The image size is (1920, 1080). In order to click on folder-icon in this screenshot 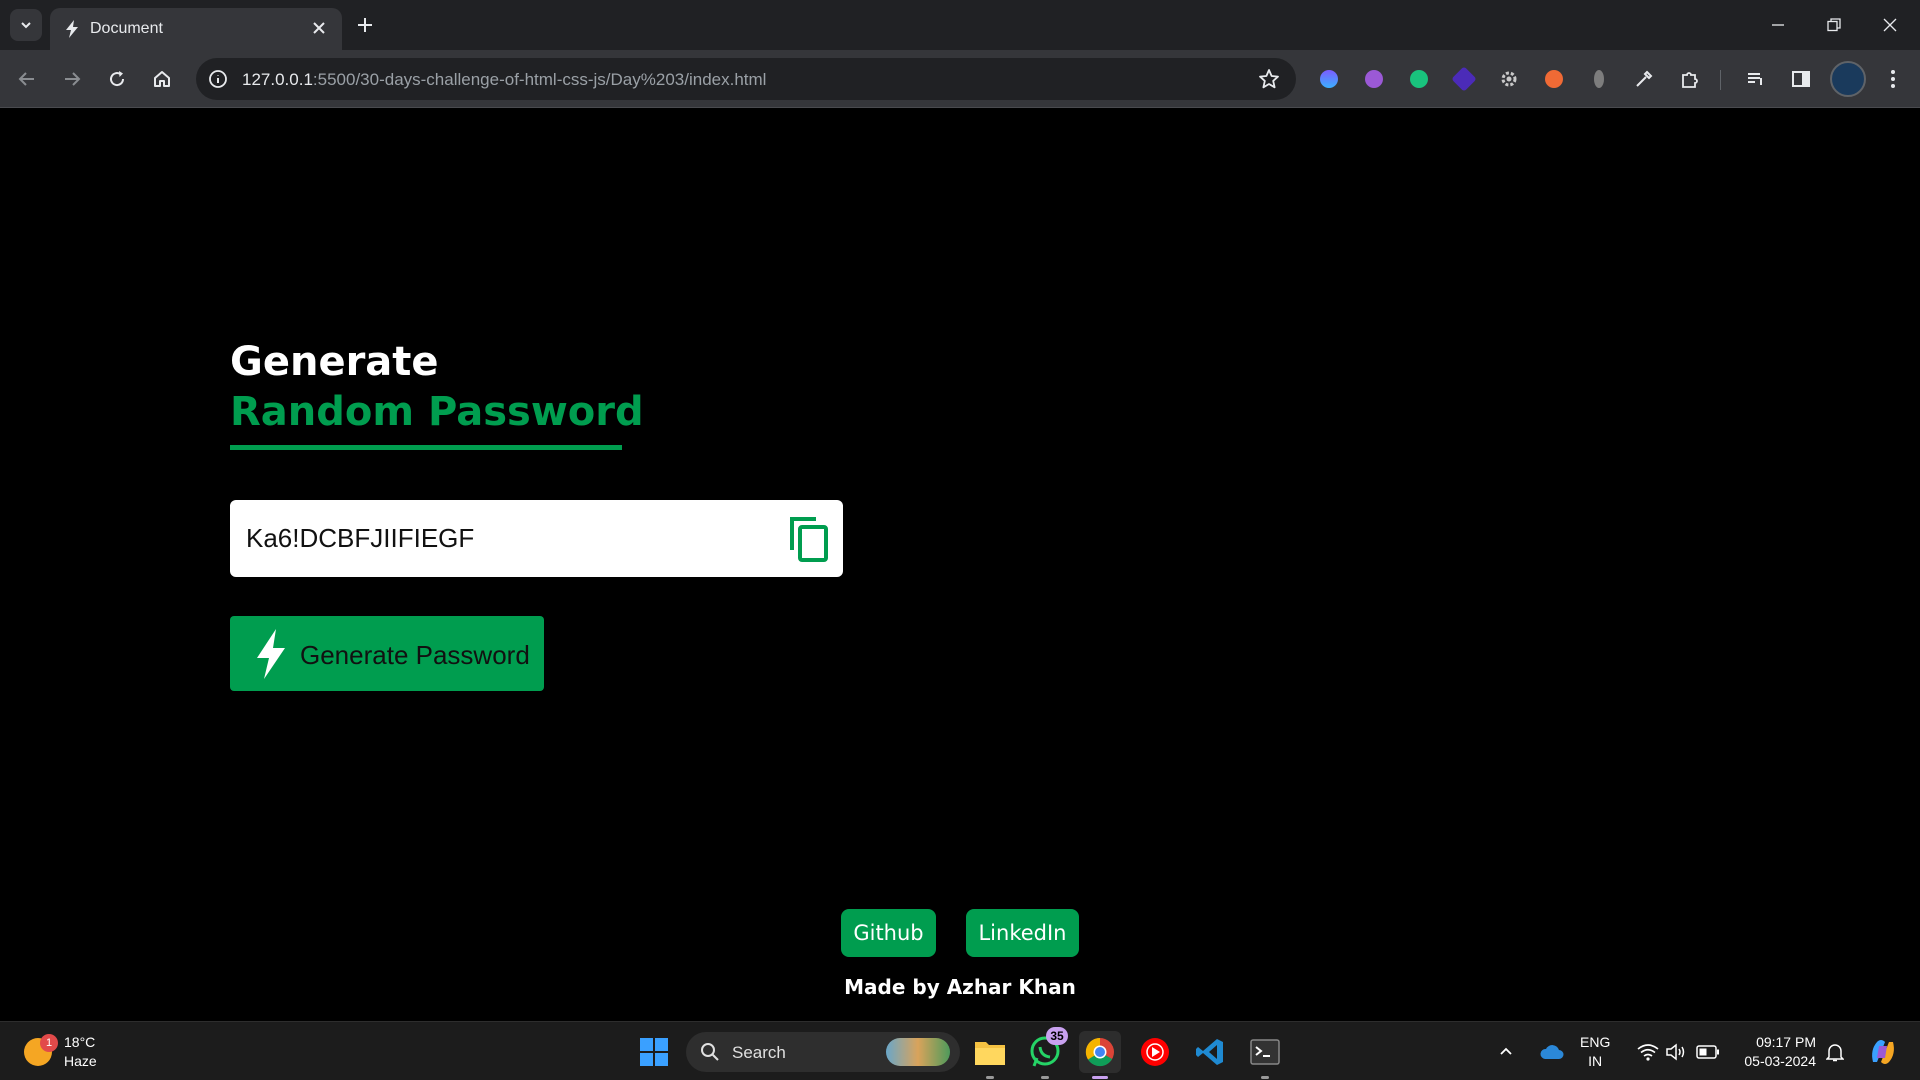, I will do `click(990, 1053)`.